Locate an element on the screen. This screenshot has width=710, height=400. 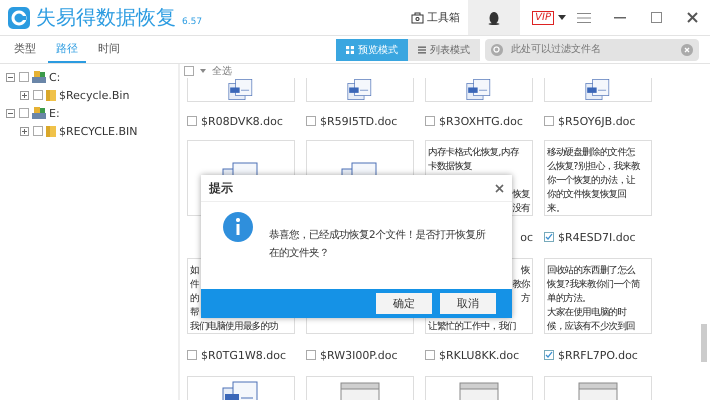
preview-line: 来。 is located at coordinates (556, 208).